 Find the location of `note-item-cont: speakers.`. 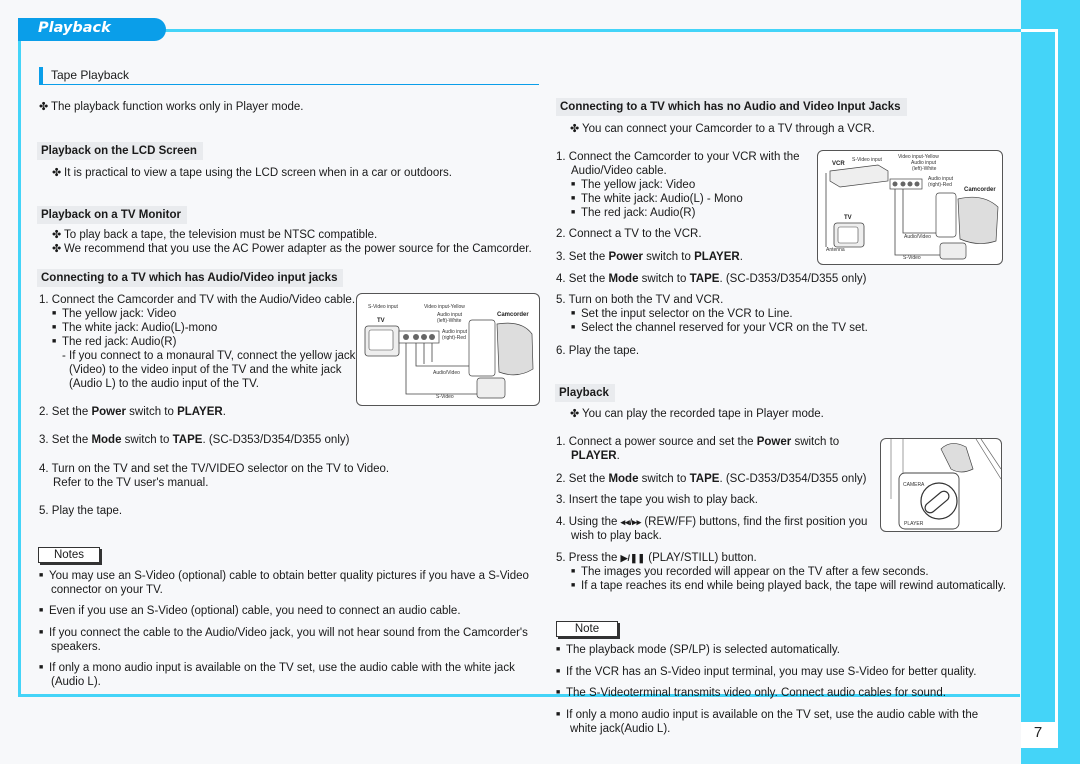

note-item-cont: speakers. is located at coordinates (76, 647).